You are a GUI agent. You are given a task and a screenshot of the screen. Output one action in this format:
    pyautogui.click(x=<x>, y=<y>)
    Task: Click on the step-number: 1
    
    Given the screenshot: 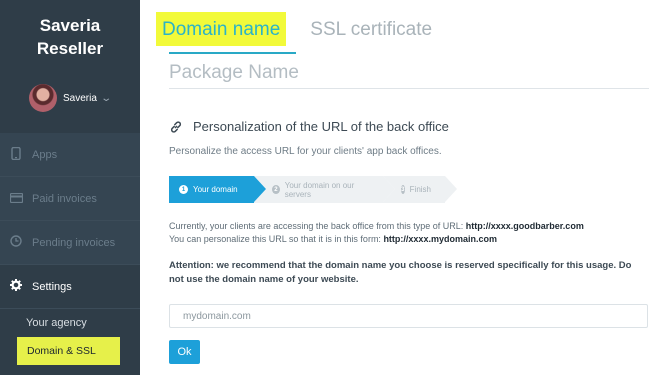 What is the action you would take?
    pyautogui.click(x=183, y=189)
    